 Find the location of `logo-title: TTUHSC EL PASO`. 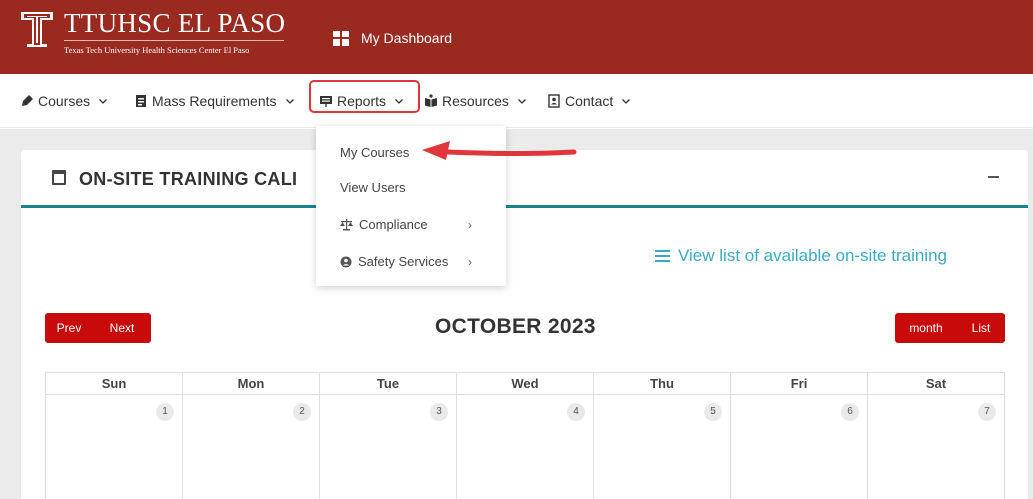

logo-title: TTUHSC EL PASO is located at coordinates (175, 23).